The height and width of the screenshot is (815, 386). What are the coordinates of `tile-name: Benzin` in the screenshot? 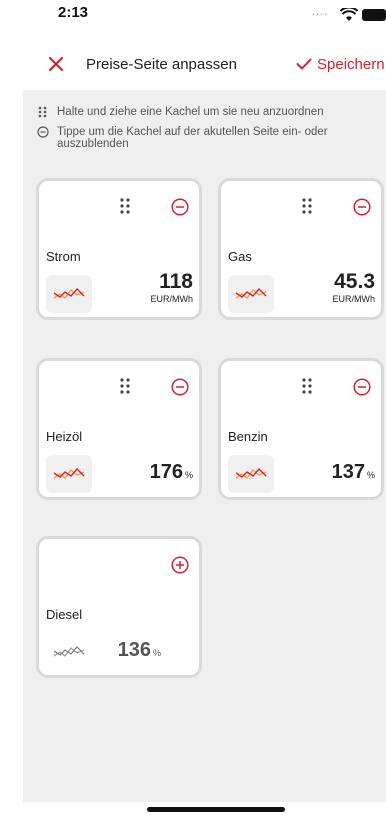 It's located at (248, 436).